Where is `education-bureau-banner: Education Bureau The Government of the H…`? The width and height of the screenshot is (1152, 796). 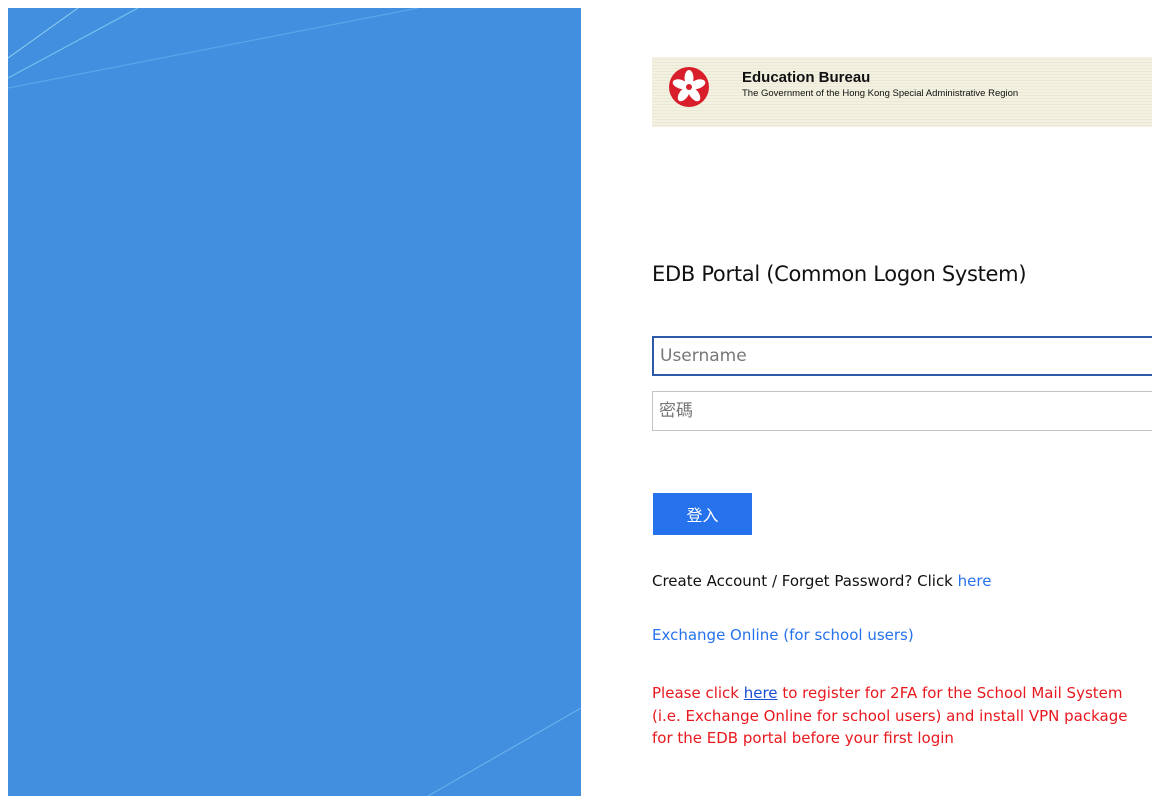
education-bureau-banner: Education Bureau The Government of the H… is located at coordinates (902, 92).